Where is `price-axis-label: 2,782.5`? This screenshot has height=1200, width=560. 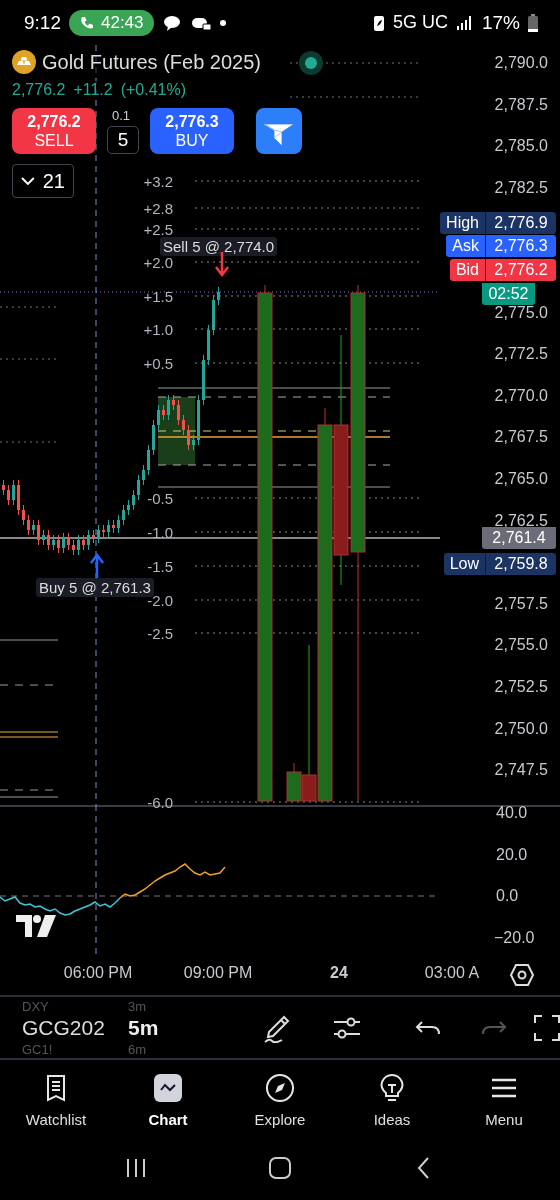 price-axis-label: 2,782.5 is located at coordinates (521, 187).